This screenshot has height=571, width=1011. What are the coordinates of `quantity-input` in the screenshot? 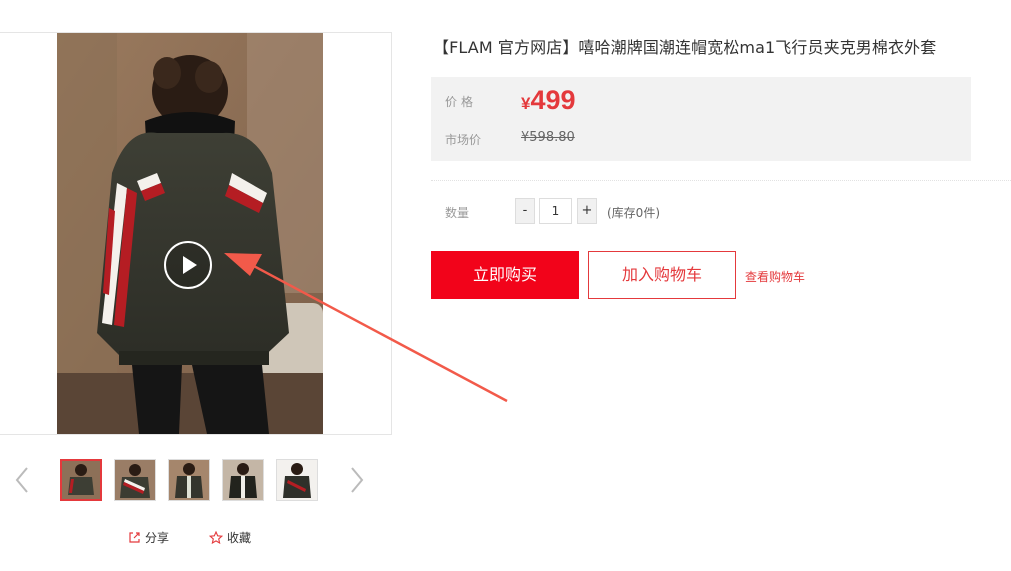 It's located at (555, 211).